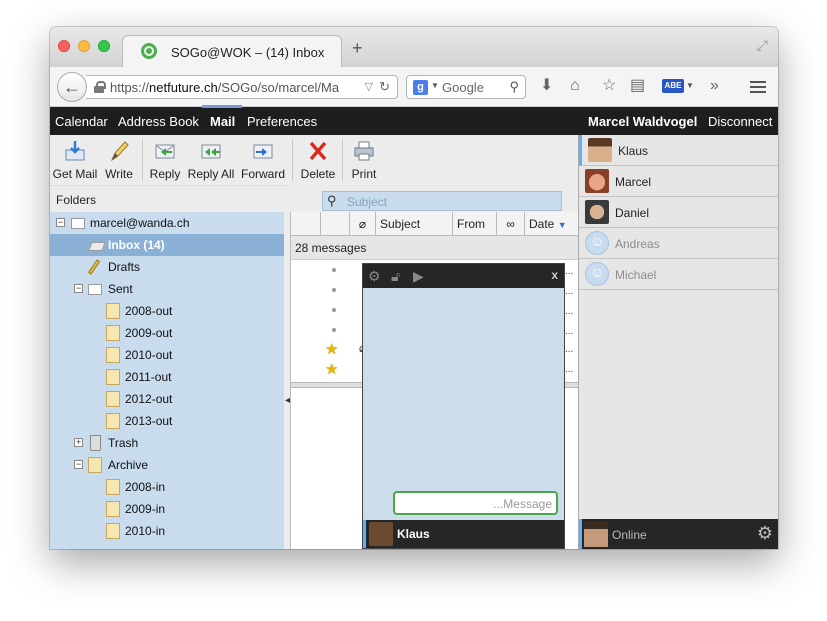  What do you see at coordinates (678, 534) in the screenshot?
I see `presence-status-bar: Online ⚙` at bounding box center [678, 534].